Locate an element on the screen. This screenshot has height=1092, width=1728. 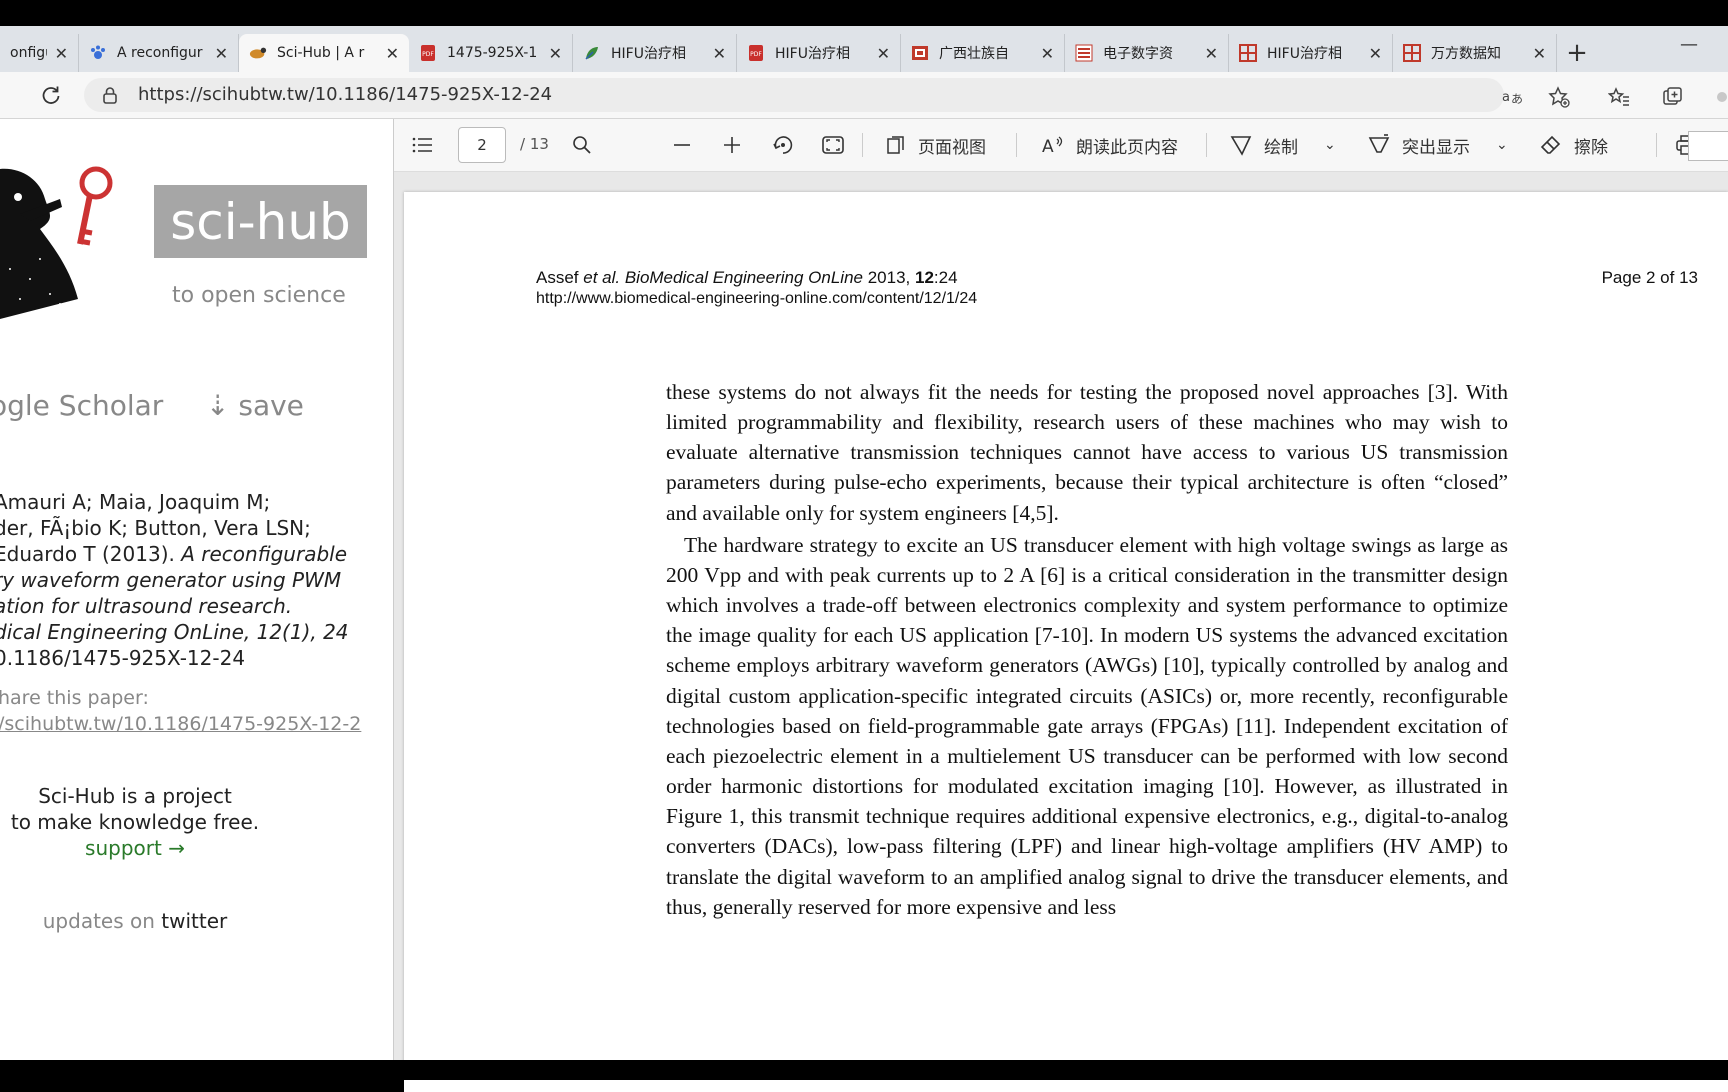
draw-button: 绘制 is located at coordinates (1264, 145).